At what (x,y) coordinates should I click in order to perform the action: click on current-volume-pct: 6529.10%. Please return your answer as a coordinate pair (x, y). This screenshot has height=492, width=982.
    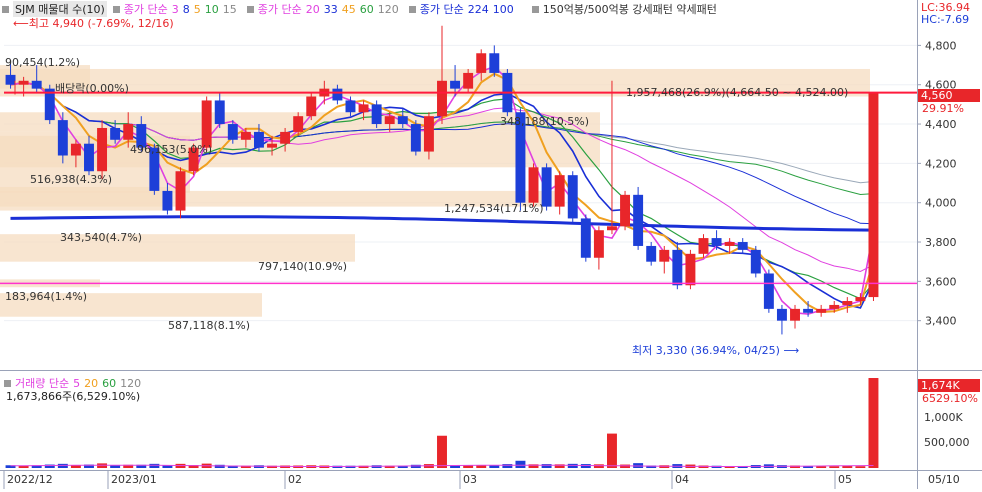
    Looking at the image, I should click on (950, 398).